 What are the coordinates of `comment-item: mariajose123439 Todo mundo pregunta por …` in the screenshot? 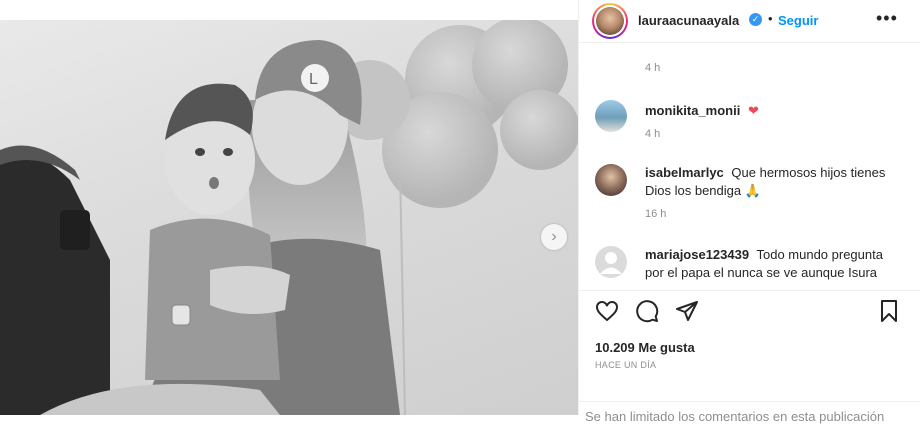 It's located at (750, 268).